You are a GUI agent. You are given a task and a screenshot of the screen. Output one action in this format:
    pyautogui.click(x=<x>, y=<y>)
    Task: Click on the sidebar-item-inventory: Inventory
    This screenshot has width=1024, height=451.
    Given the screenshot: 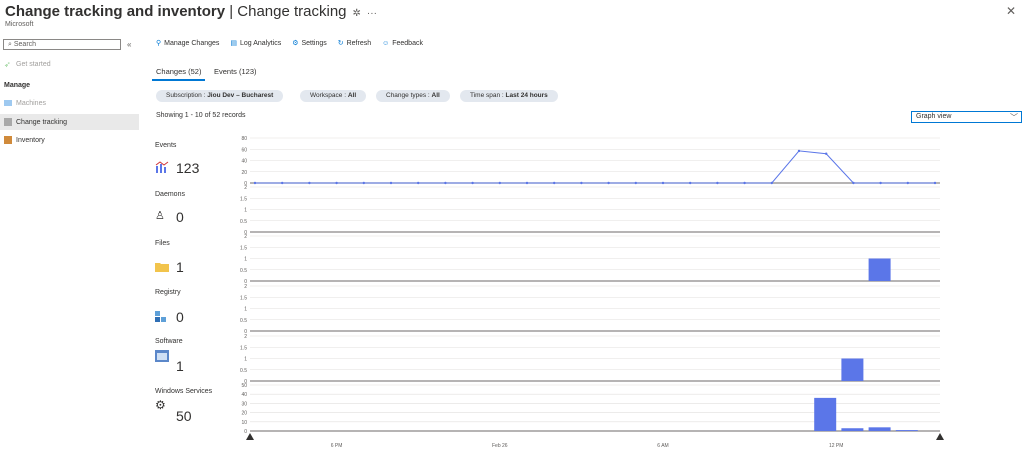 What is the action you would take?
    pyautogui.click(x=24, y=140)
    